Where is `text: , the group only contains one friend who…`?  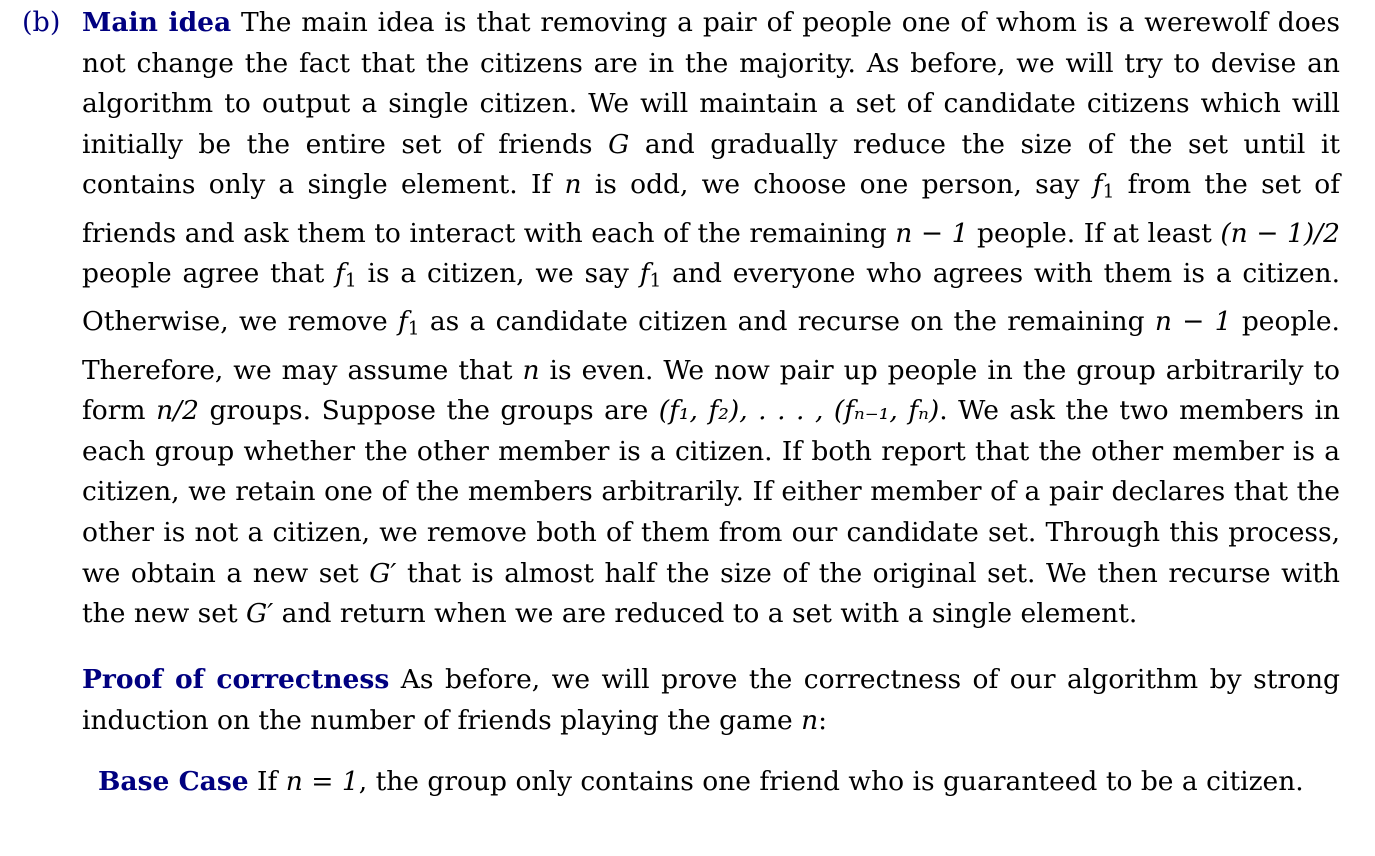 text: , the group only contains one friend who… is located at coordinates (831, 781).